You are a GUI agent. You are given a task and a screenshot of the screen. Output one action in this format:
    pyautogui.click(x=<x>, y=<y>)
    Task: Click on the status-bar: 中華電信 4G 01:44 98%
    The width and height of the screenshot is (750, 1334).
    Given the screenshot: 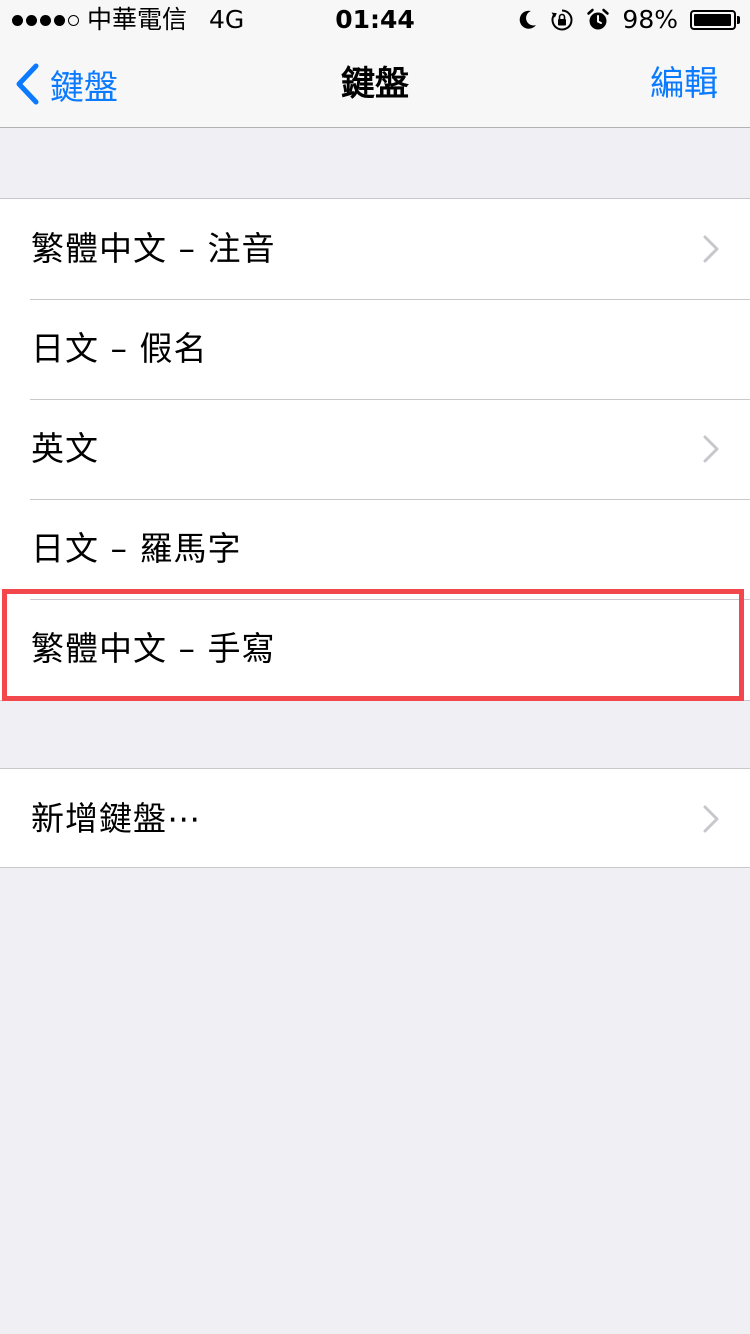 What is the action you would take?
    pyautogui.click(x=375, y=20)
    